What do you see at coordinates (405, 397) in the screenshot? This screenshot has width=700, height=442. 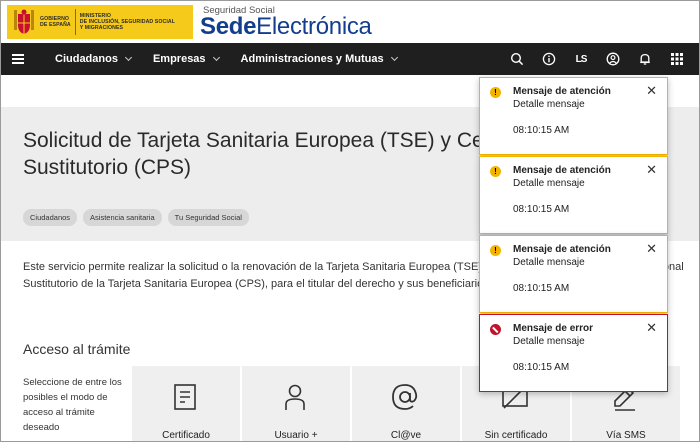 I see `at-sign-icon` at bounding box center [405, 397].